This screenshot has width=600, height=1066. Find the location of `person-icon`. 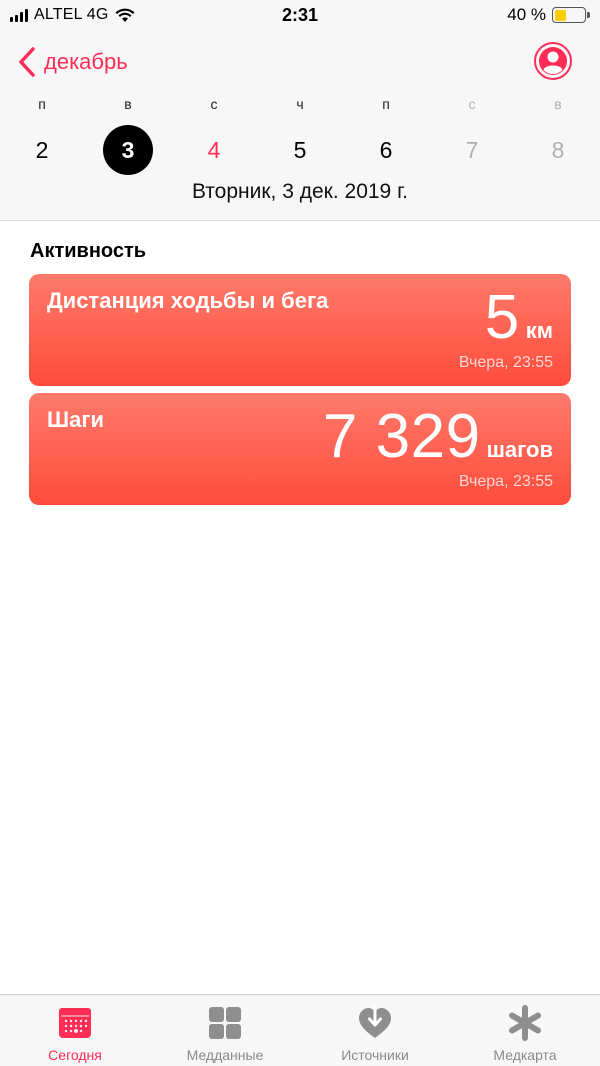

person-icon is located at coordinates (553, 61).